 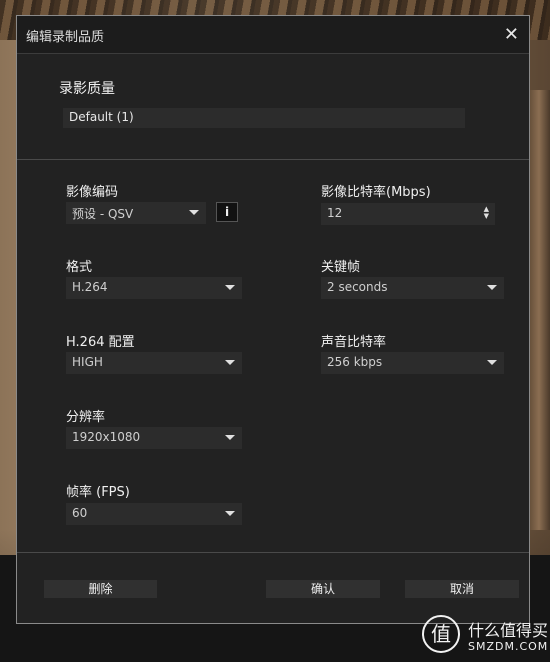 I want to click on profile-select: HIGH, so click(x=154, y=363).